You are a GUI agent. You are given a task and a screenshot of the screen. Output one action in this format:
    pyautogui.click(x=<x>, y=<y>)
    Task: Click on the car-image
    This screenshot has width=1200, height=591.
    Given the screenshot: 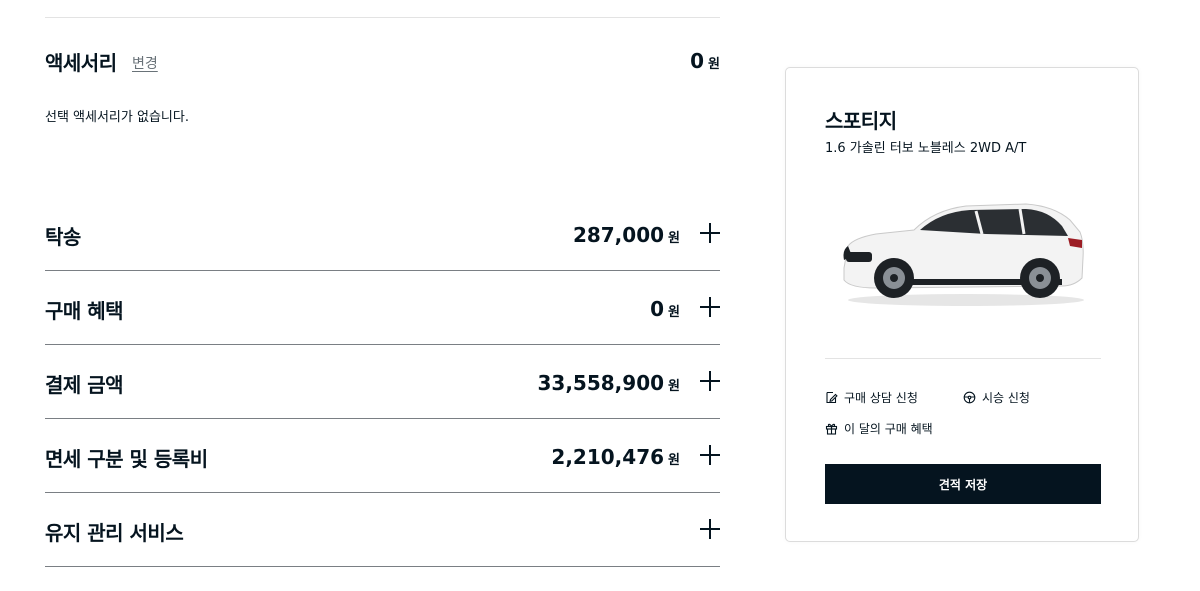 What is the action you would take?
    pyautogui.click(x=963, y=254)
    